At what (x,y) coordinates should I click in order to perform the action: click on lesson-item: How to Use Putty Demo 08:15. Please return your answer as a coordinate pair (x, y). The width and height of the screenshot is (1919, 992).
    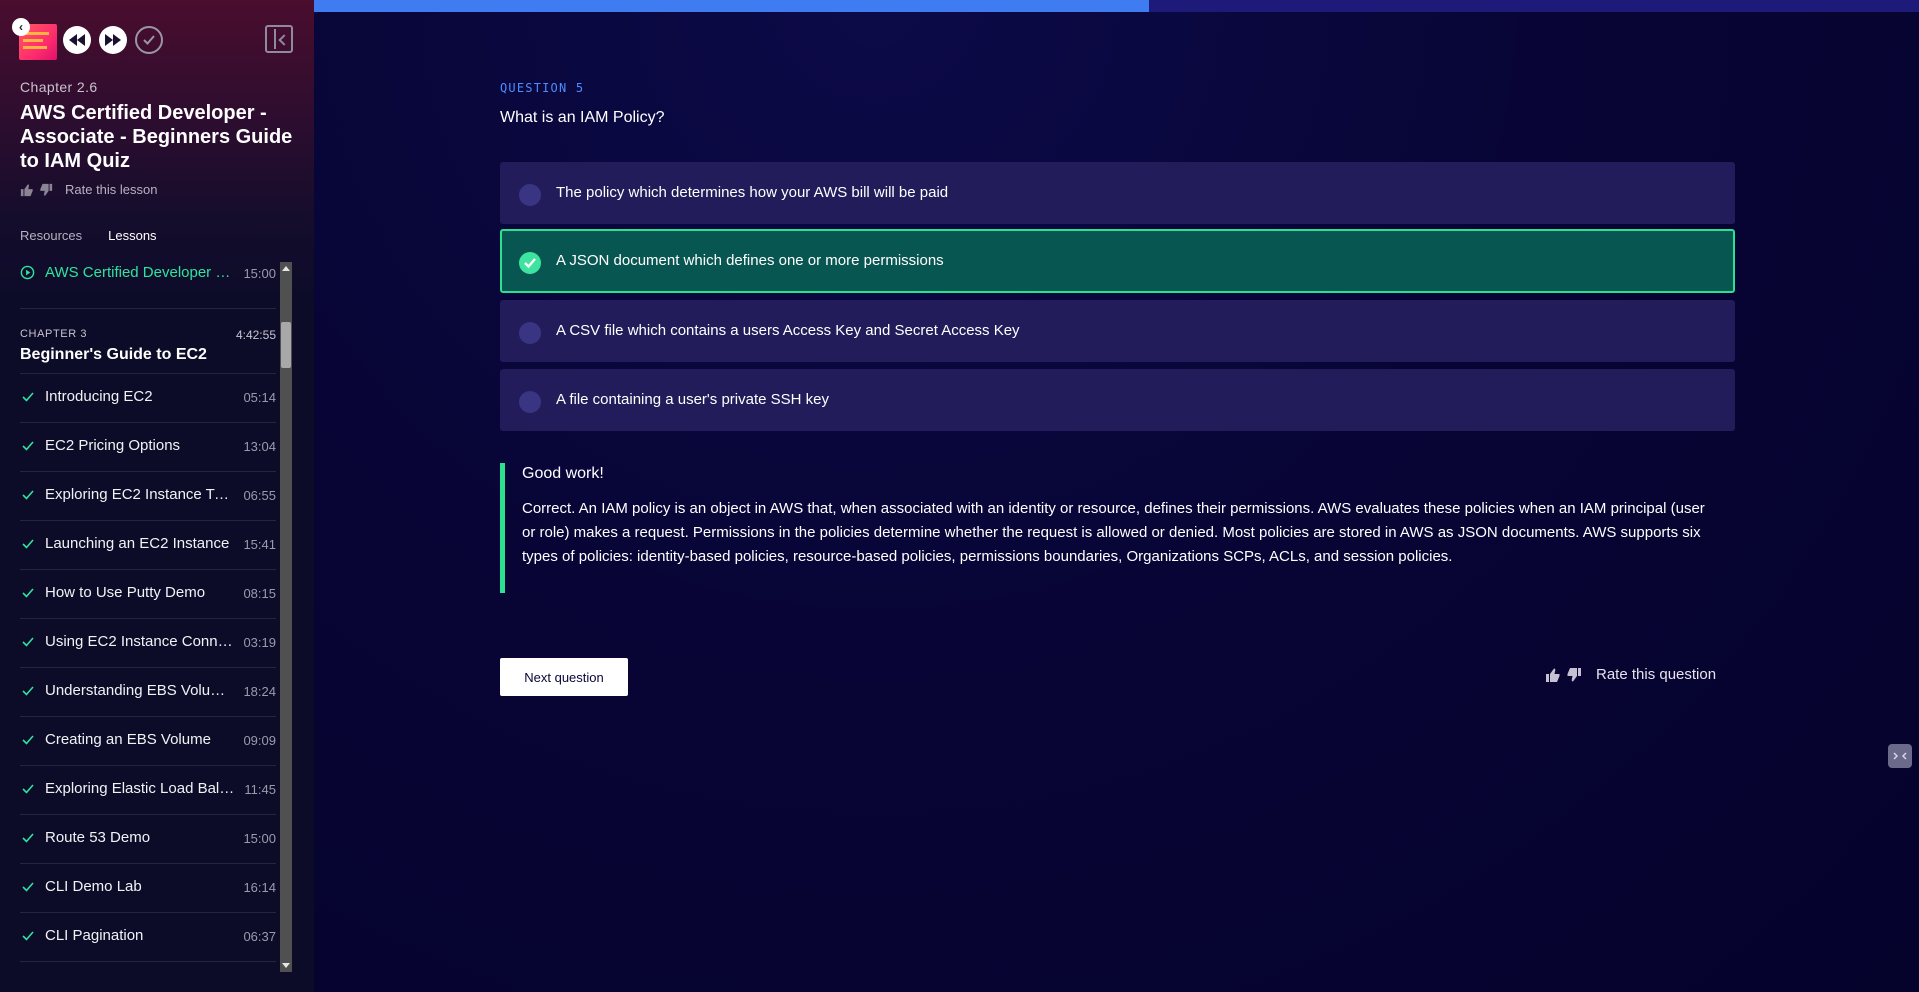
    Looking at the image, I should click on (148, 594).